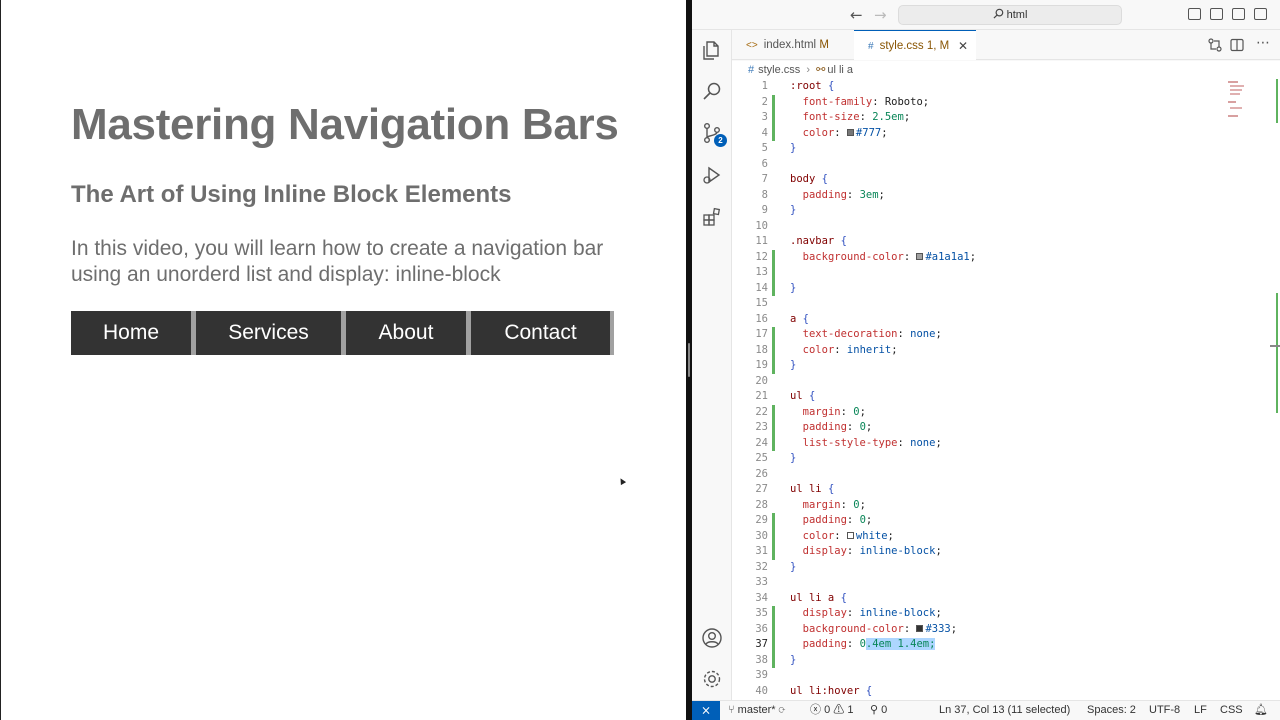 This screenshot has height=720, width=1280. I want to click on arrow-left-icon: ←, so click(856, 15).